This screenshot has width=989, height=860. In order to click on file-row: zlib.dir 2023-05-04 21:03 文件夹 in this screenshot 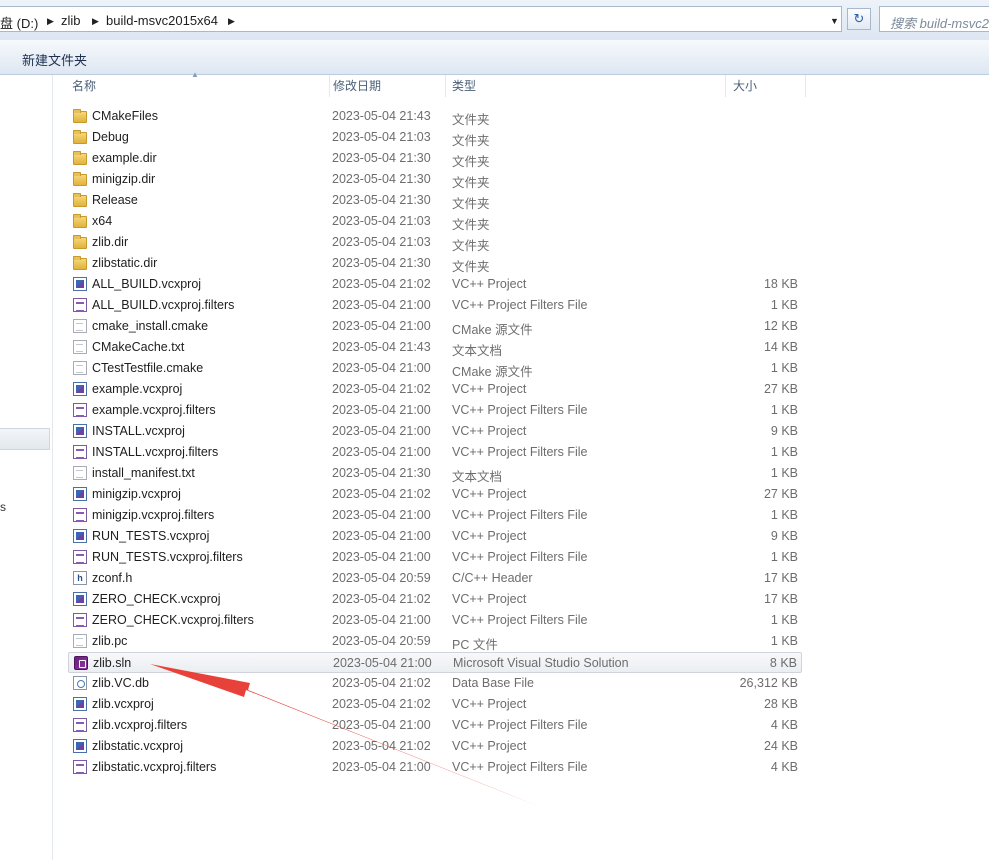, I will do `click(435, 242)`.